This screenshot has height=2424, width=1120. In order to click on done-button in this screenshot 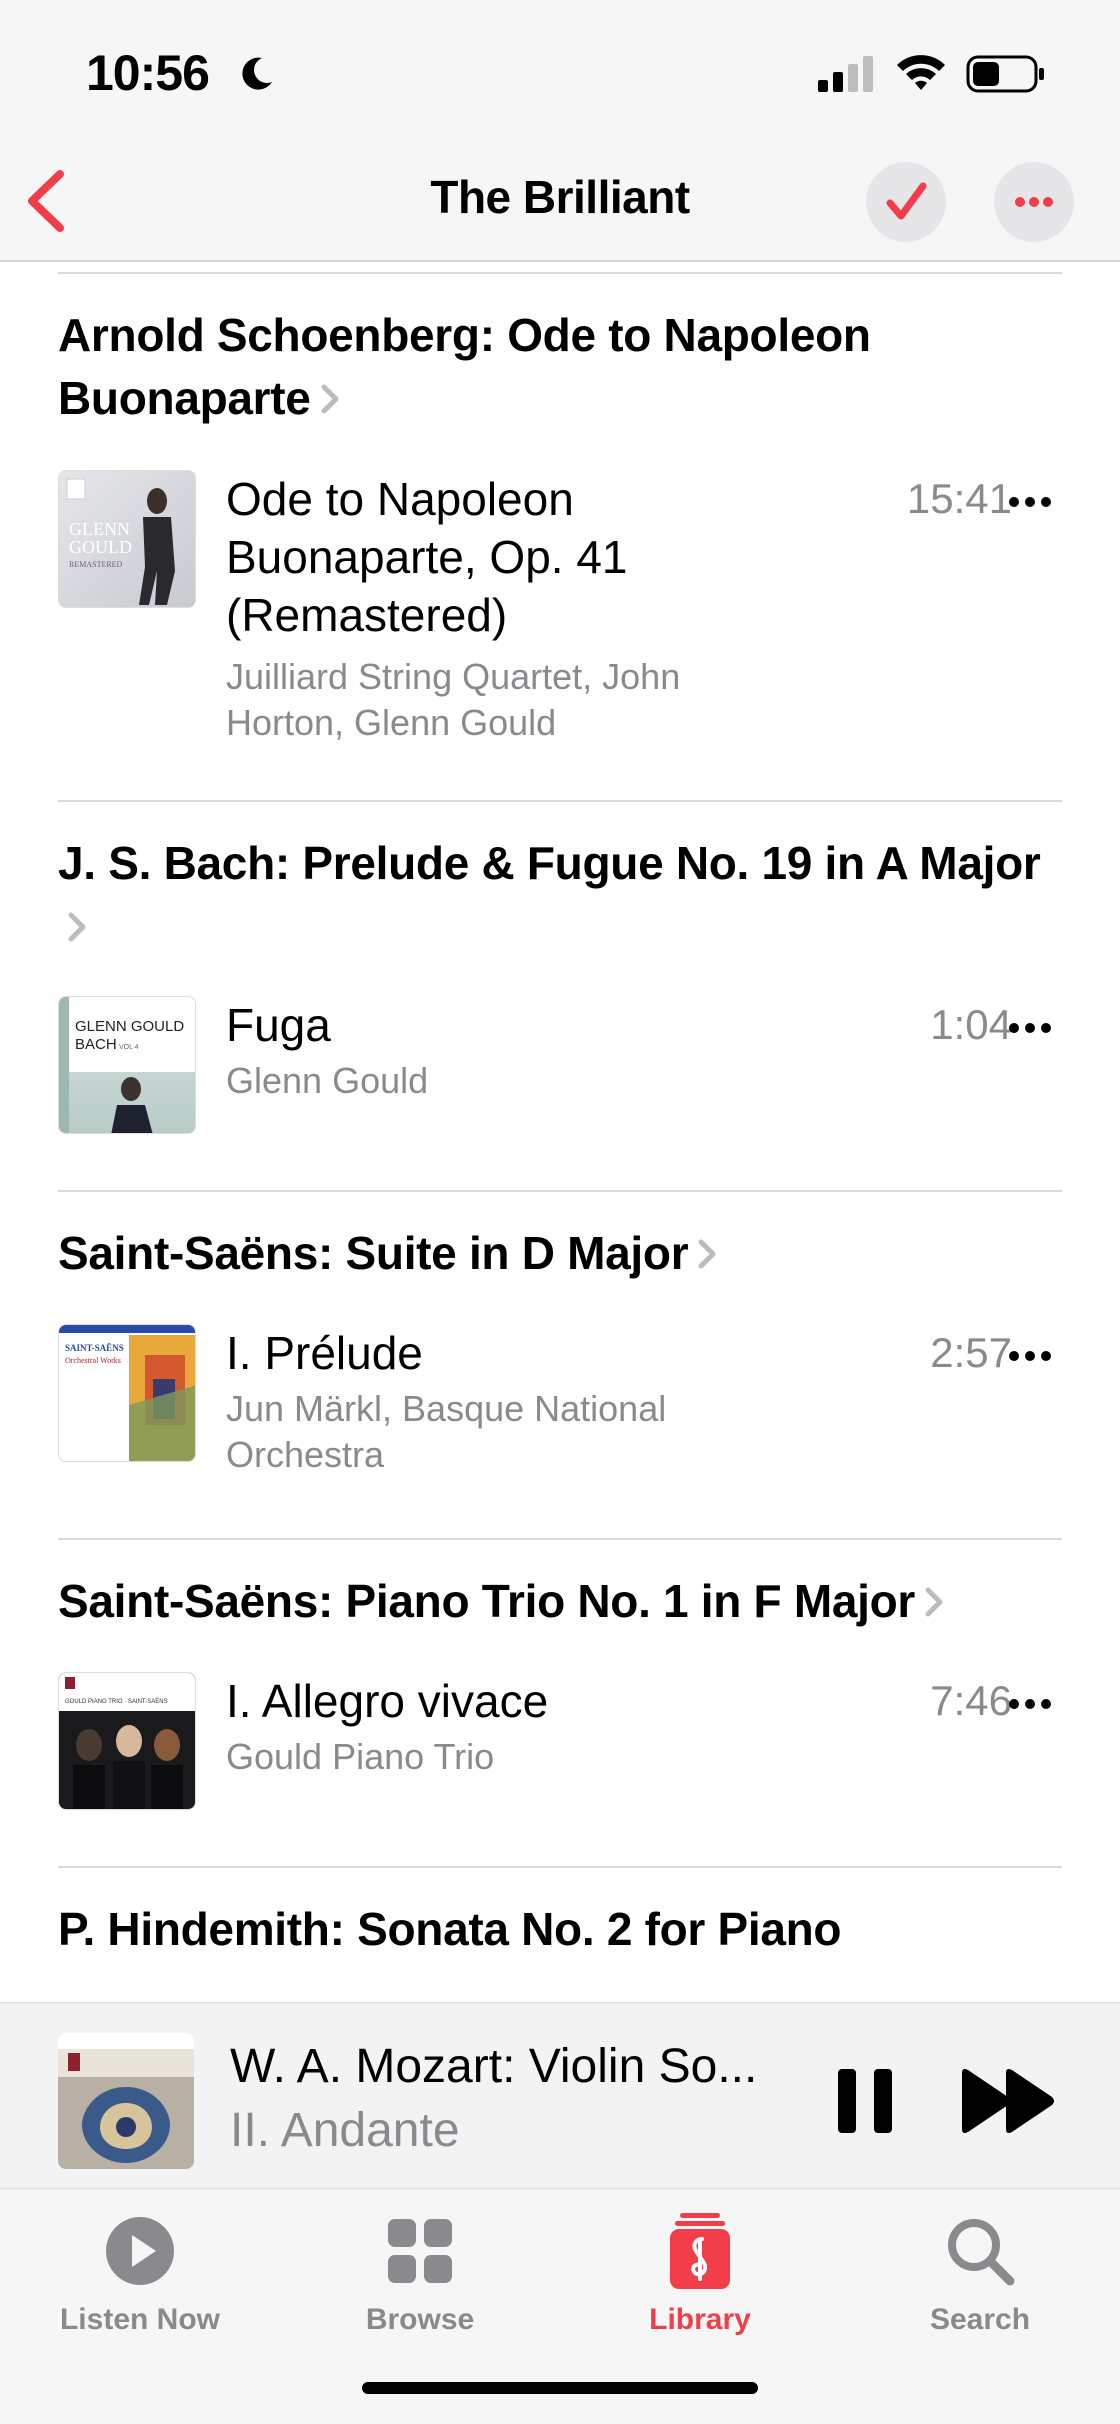, I will do `click(906, 202)`.